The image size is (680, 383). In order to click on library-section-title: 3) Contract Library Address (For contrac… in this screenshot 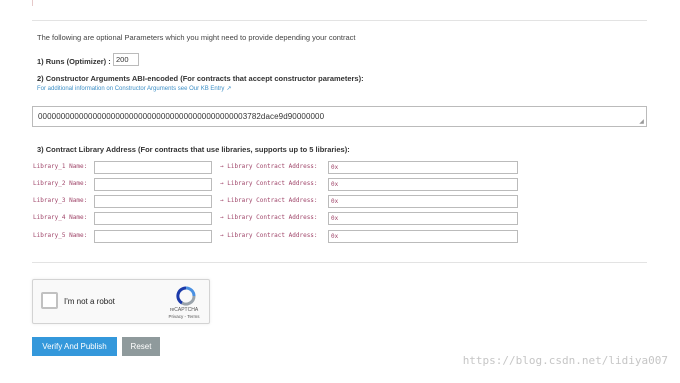, I will do `click(193, 149)`.